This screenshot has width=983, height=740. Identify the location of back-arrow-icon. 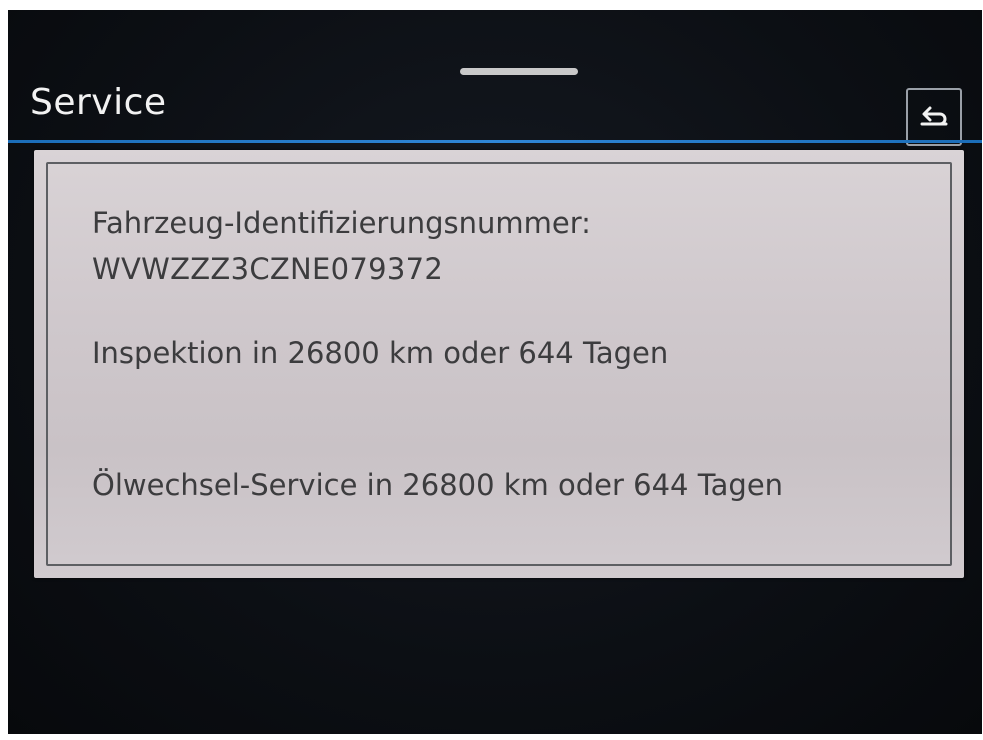
(934, 116).